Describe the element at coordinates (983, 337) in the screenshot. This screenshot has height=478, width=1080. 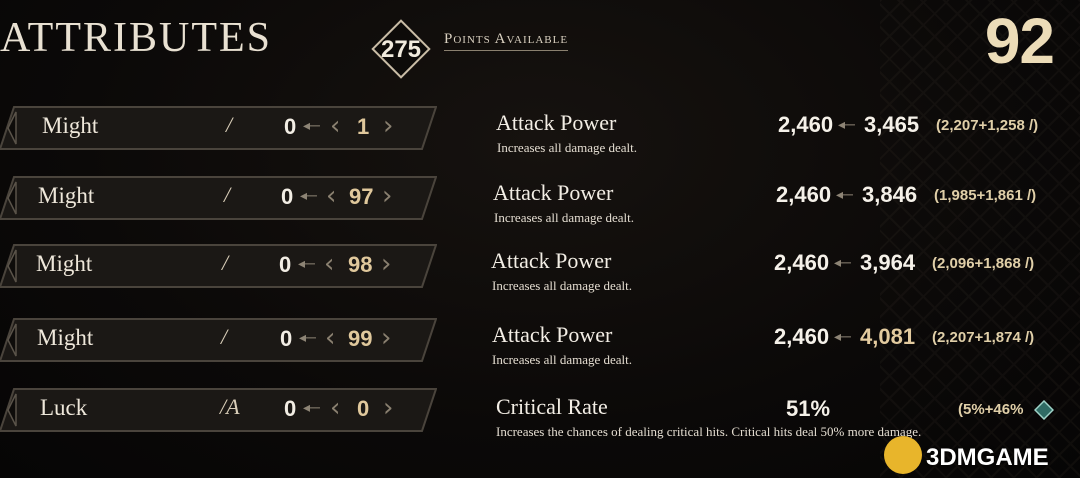
I see `stat-breakdown: (2,207+1,874 /)` at that location.